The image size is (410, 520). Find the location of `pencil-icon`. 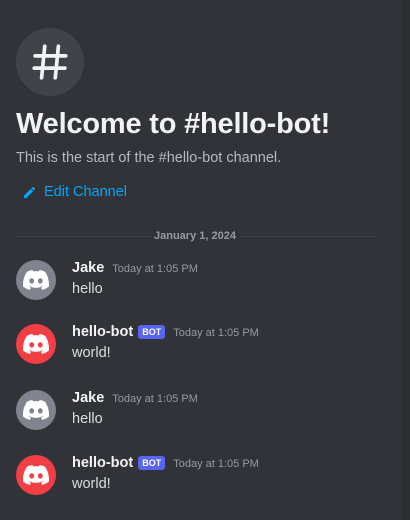

pencil-icon is located at coordinates (29, 192).